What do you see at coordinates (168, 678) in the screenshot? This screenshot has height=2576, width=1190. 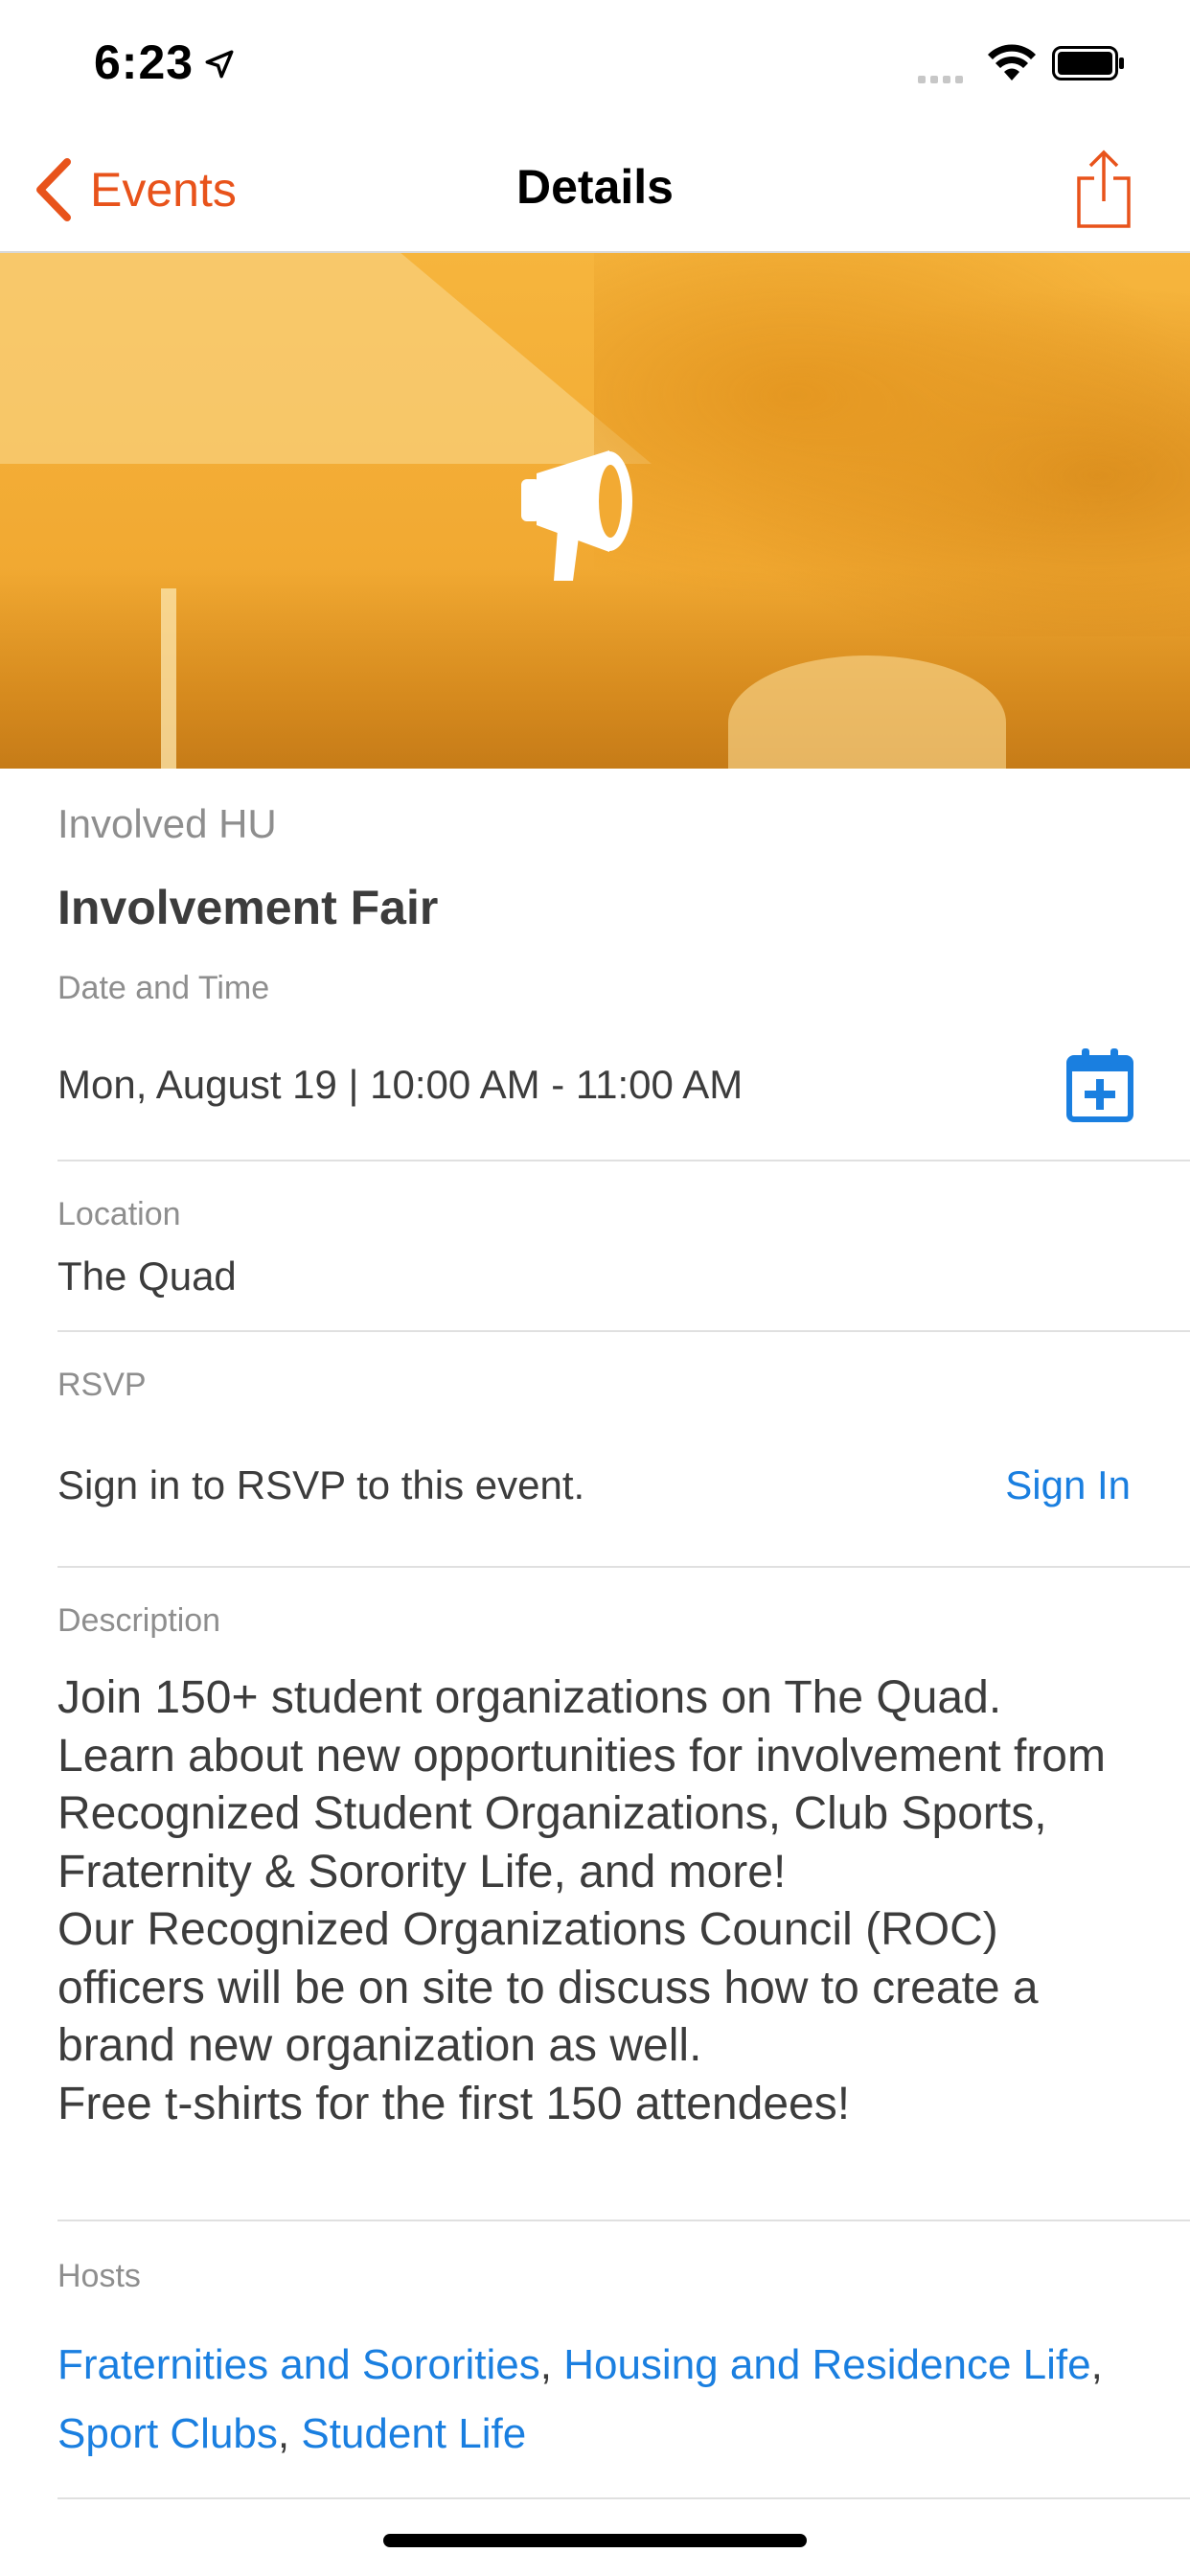 I see `hero-pole-shape` at bounding box center [168, 678].